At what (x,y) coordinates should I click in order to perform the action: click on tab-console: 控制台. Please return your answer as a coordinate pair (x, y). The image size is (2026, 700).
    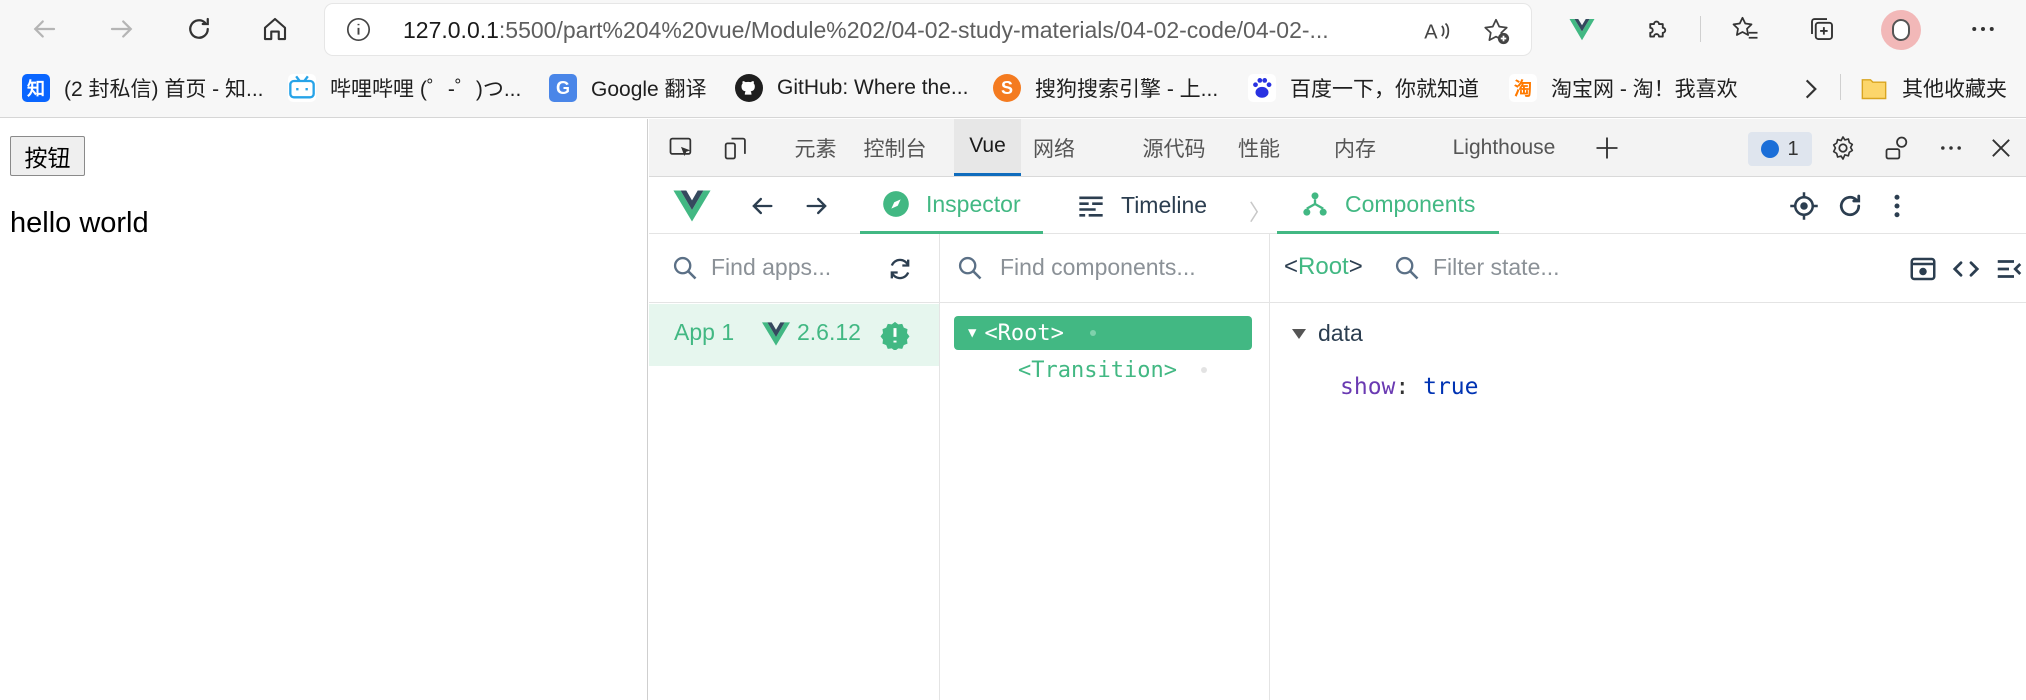
    Looking at the image, I should click on (895, 147).